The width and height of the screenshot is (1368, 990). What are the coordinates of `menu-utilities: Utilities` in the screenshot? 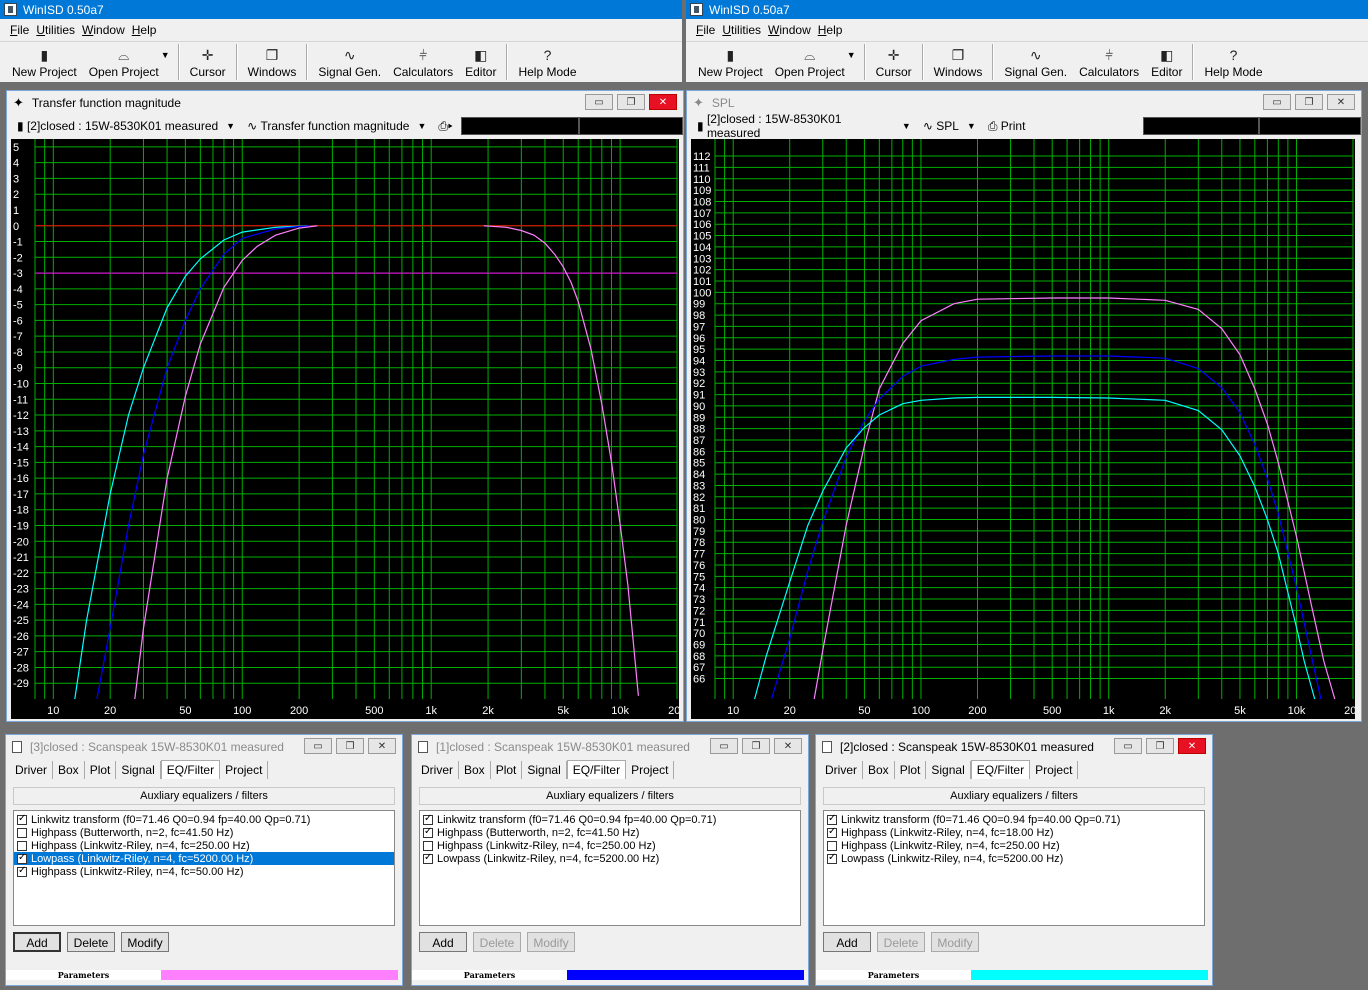 It's located at (741, 30).